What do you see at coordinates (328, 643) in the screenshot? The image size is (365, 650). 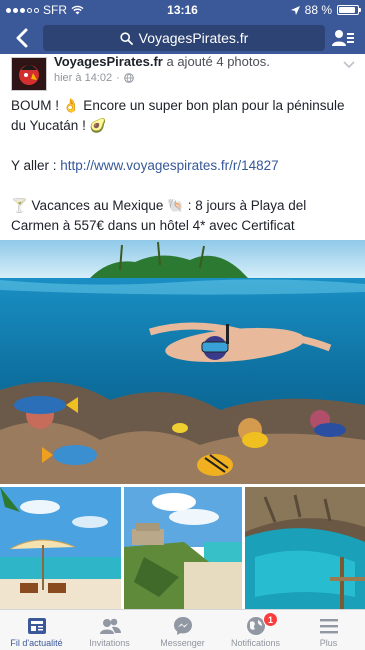 I see `tab-label: Plus` at bounding box center [328, 643].